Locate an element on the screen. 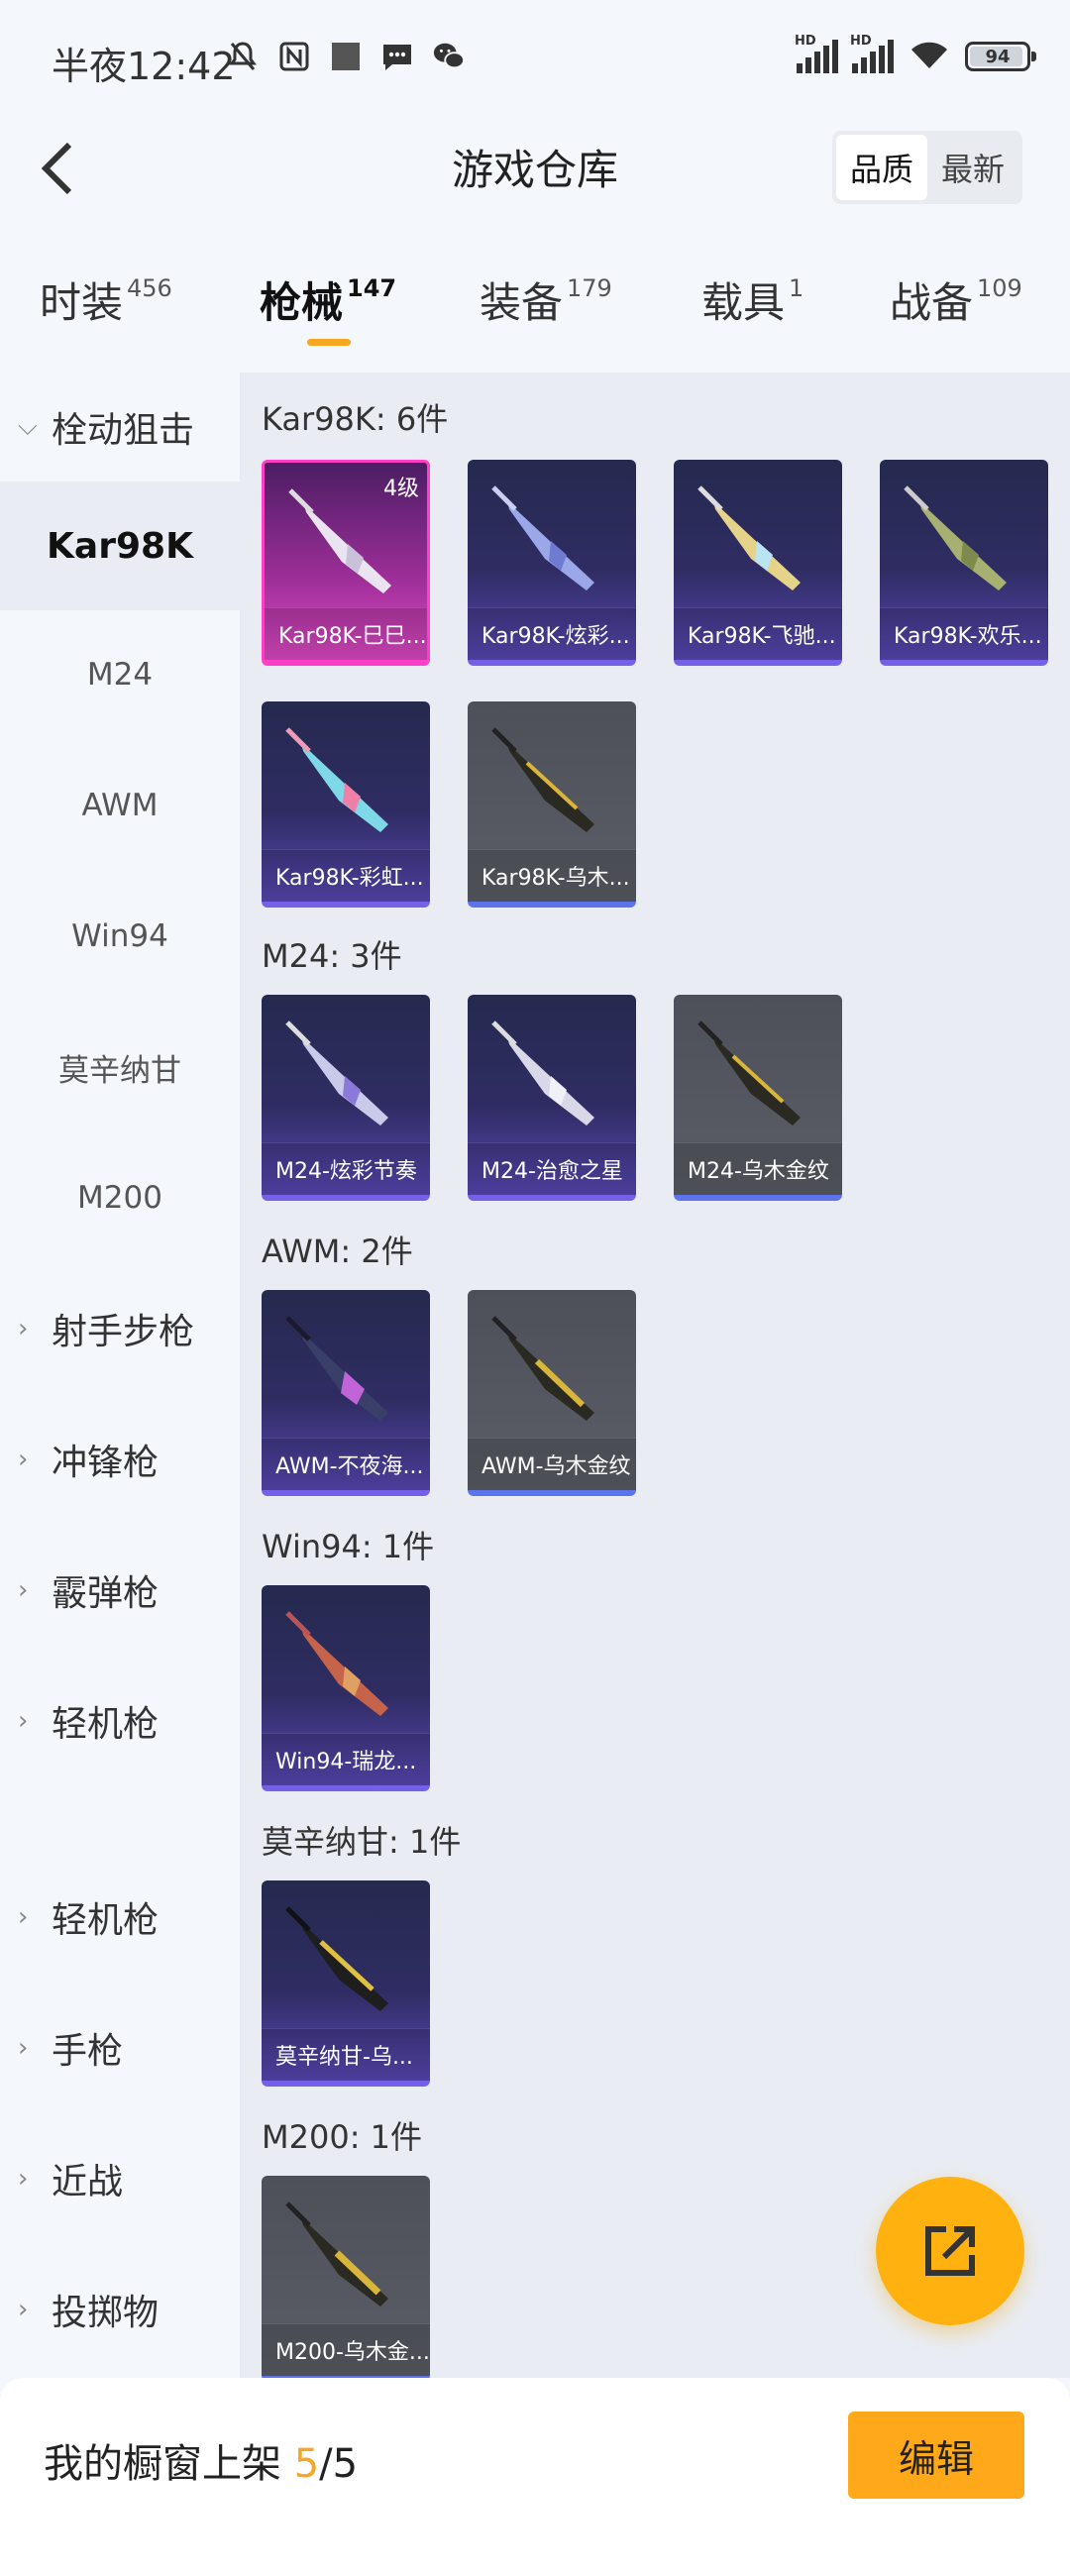  sort-toggle: 品质 最新 is located at coordinates (926, 167).